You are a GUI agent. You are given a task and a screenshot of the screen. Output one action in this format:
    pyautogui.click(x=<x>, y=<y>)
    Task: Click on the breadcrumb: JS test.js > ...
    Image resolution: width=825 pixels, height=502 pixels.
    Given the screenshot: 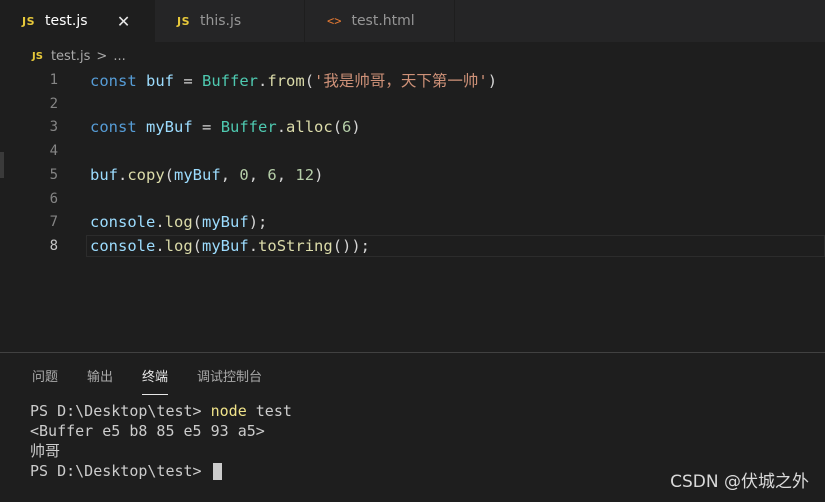 What is the action you would take?
    pyautogui.click(x=79, y=56)
    